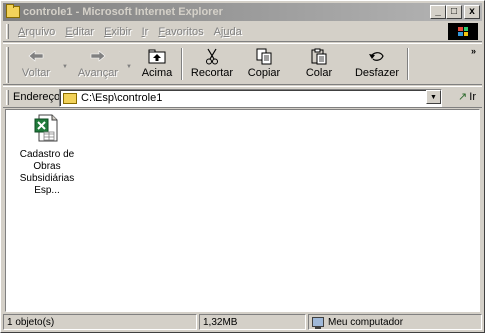 This screenshot has width=485, height=333. What do you see at coordinates (157, 56) in the screenshot?
I see `up-folder-icon` at bounding box center [157, 56].